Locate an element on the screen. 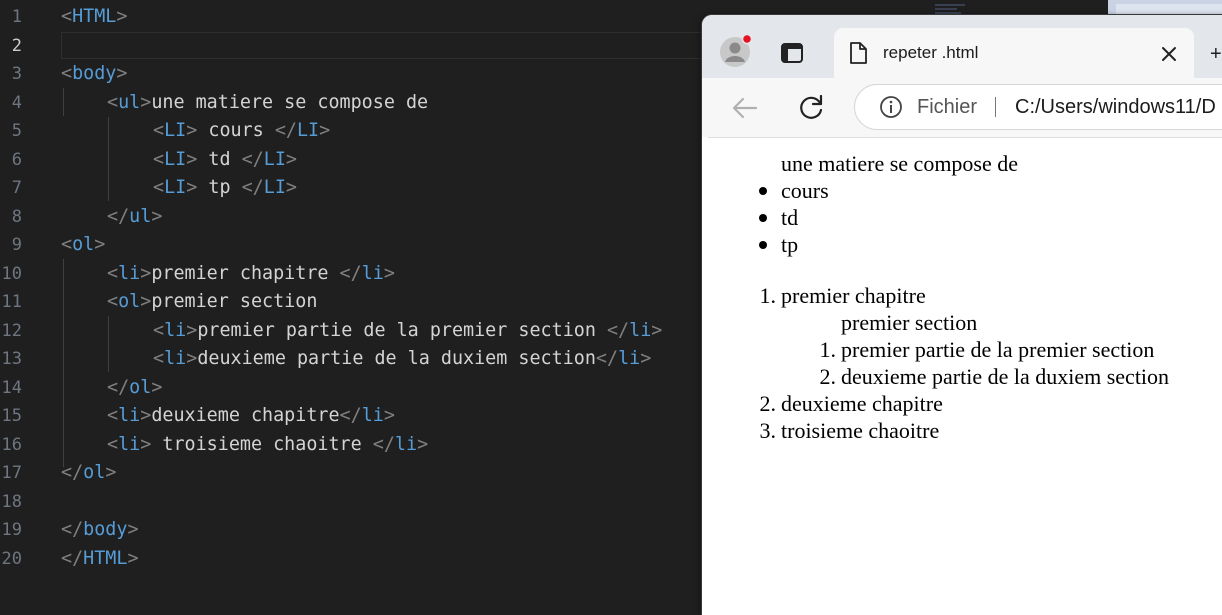  code-text: <HTML> is located at coordinates (94, 17).